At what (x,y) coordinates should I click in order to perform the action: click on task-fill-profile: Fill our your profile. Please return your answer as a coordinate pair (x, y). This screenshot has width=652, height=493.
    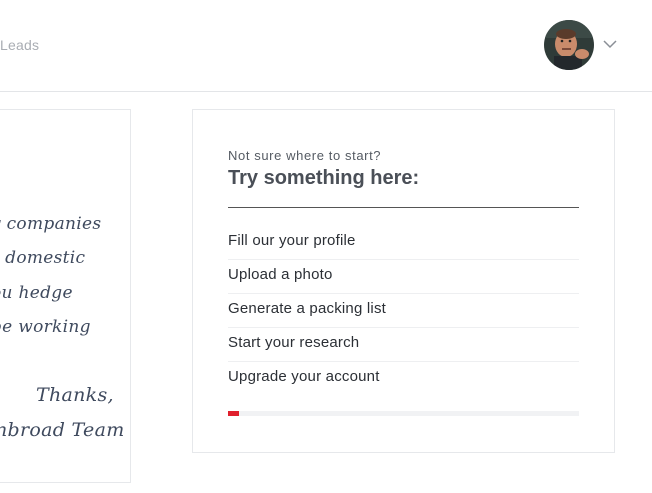
    Looking at the image, I should click on (403, 243).